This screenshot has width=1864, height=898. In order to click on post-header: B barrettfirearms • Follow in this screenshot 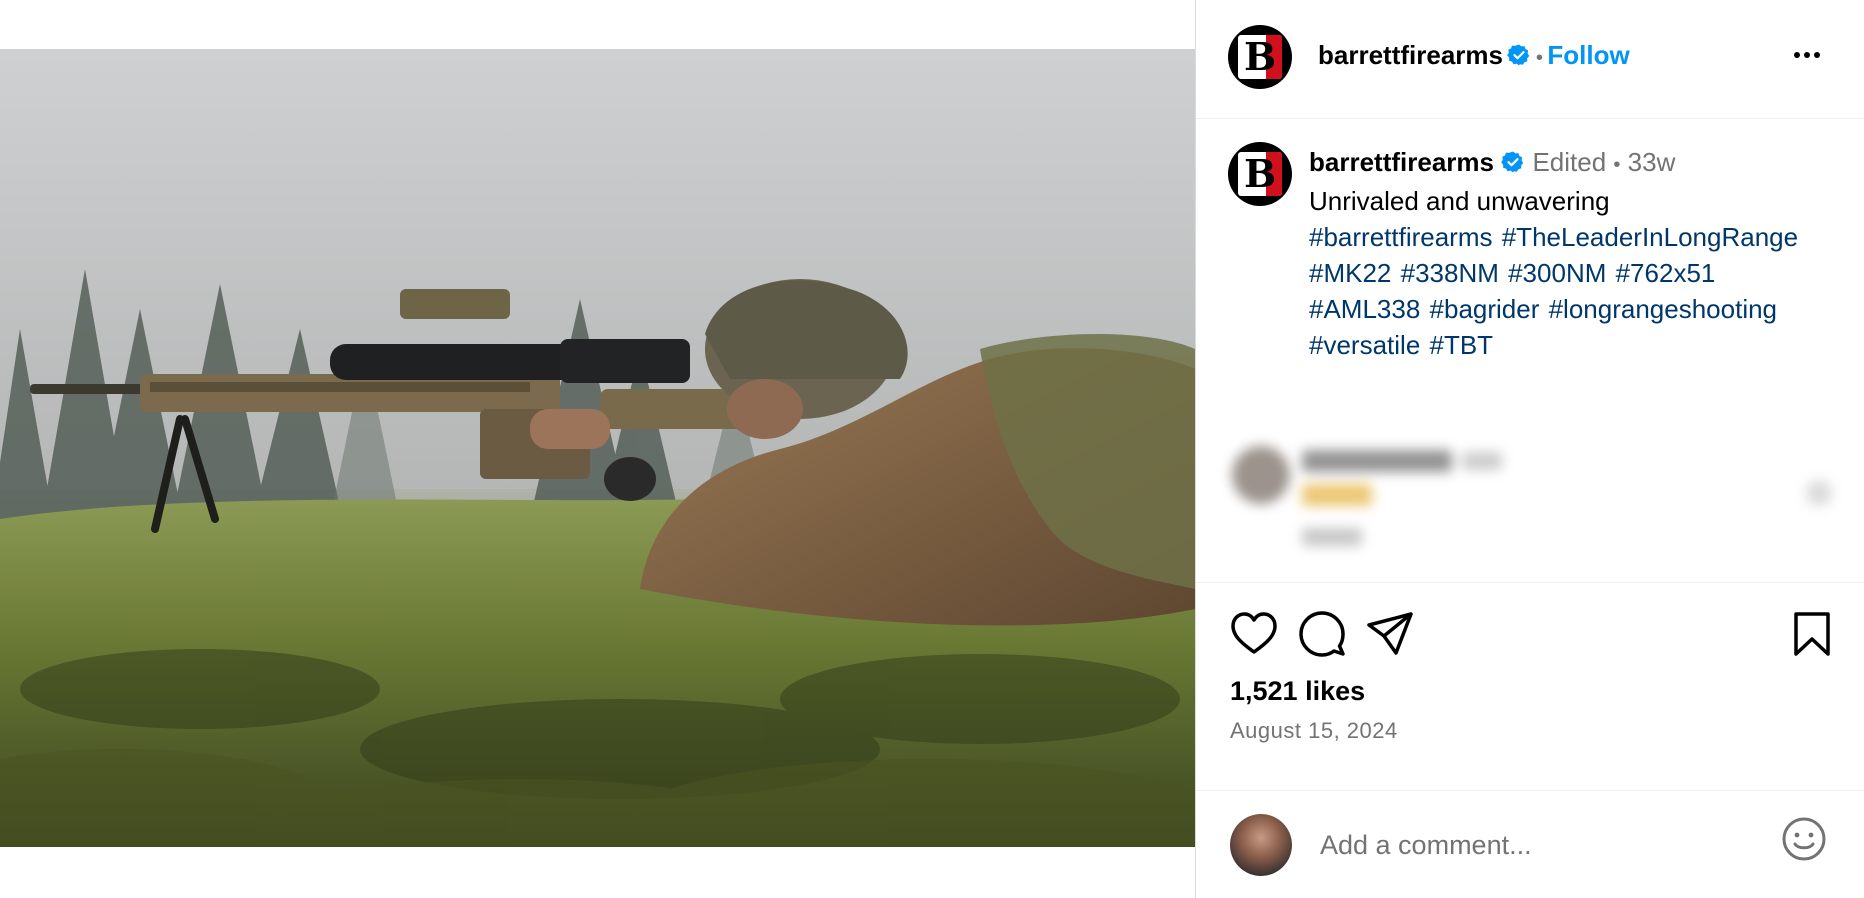, I will do `click(1530, 59)`.